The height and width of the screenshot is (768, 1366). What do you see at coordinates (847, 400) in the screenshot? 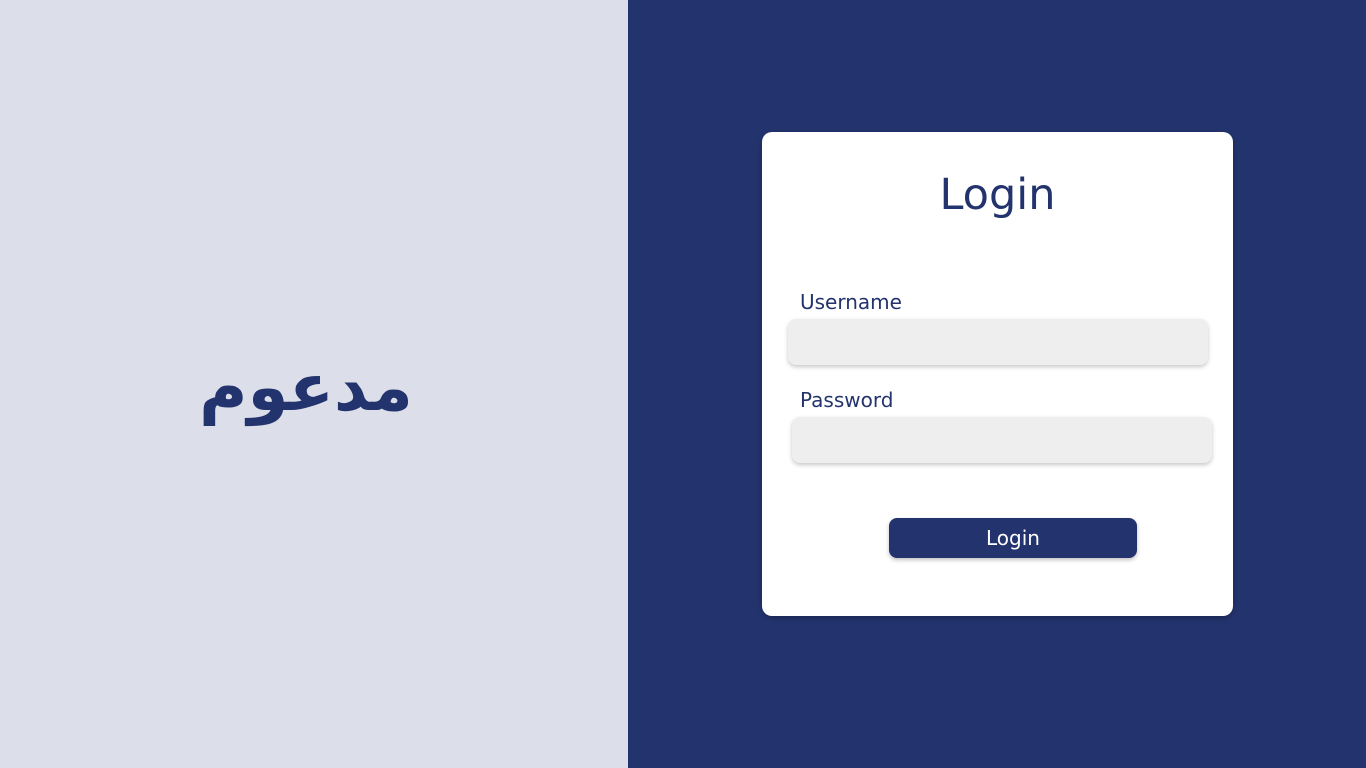
I see `password-label: Password` at bounding box center [847, 400].